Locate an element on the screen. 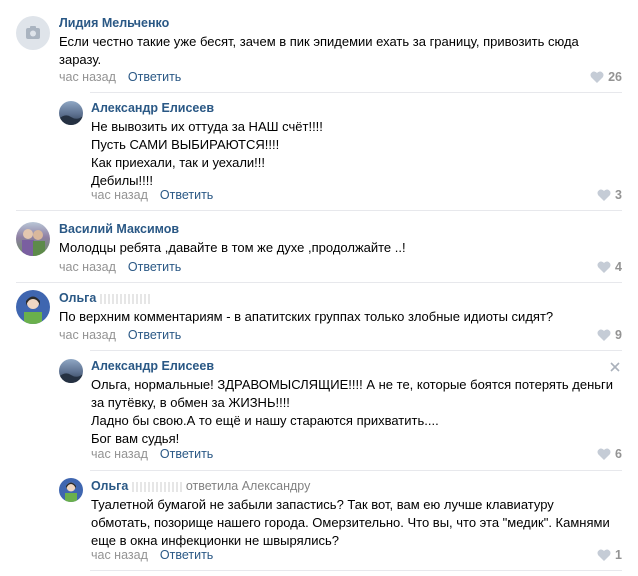 The width and height of the screenshot is (638, 576). like-count: 4 is located at coordinates (618, 267).